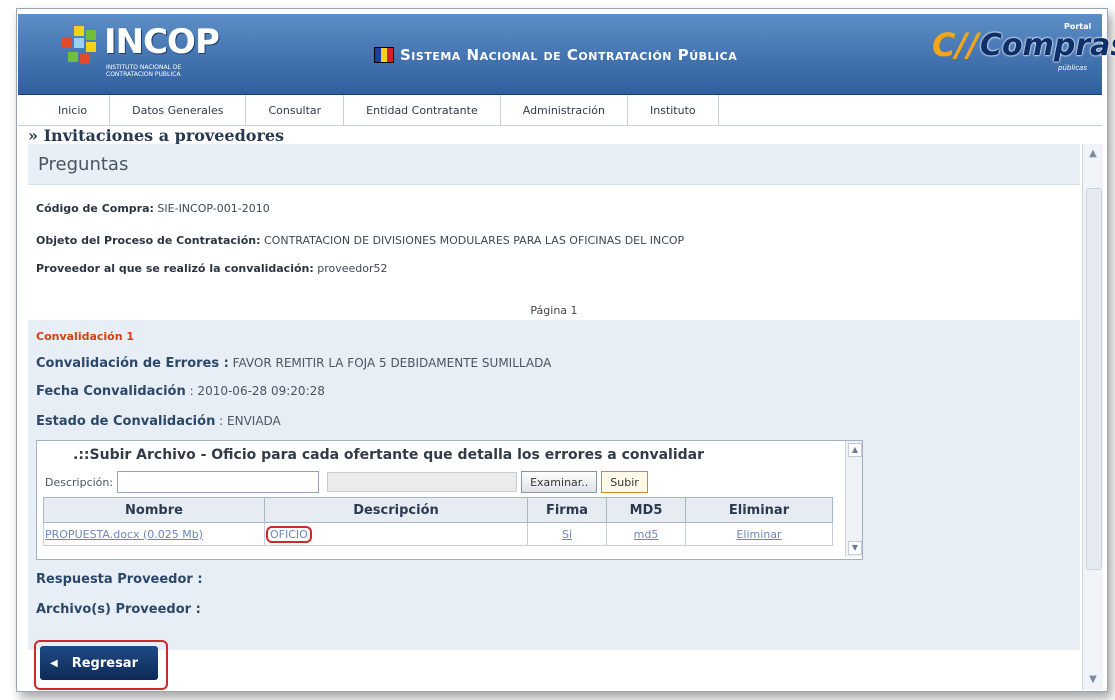 The image size is (1115, 700). What do you see at coordinates (564, 110) in the screenshot?
I see `nav-item-administracion: Administración` at bounding box center [564, 110].